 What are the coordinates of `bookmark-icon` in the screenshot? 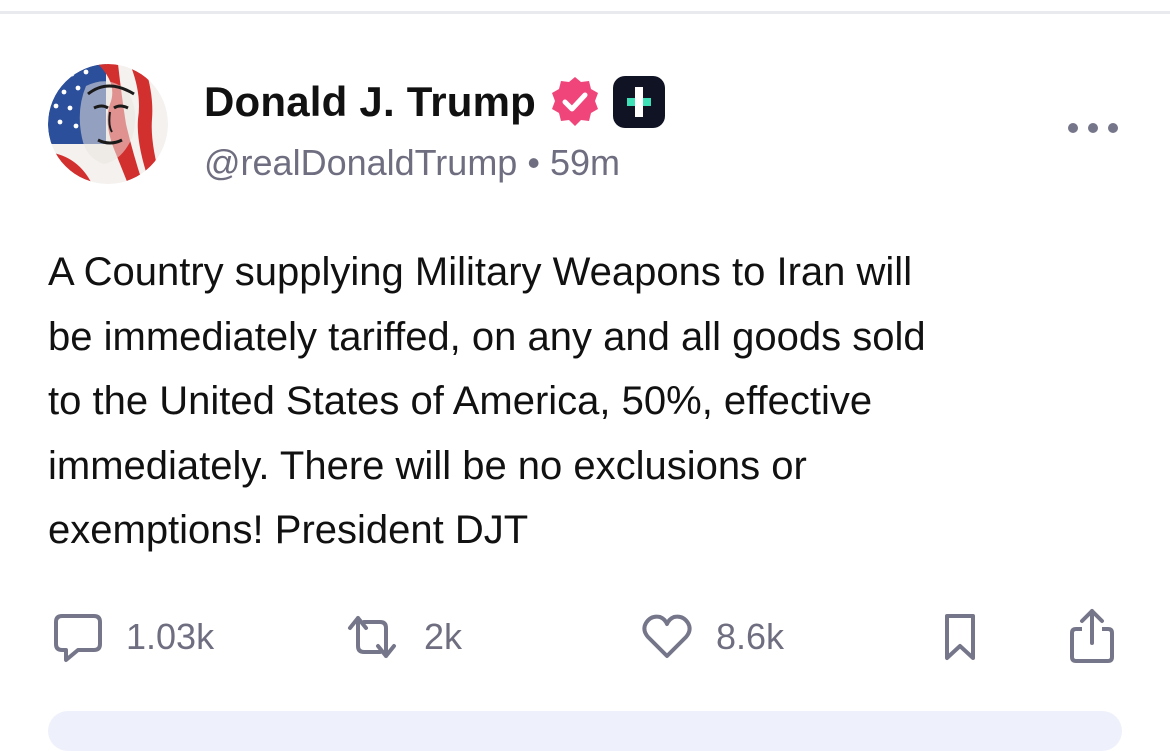 It's located at (960, 637).